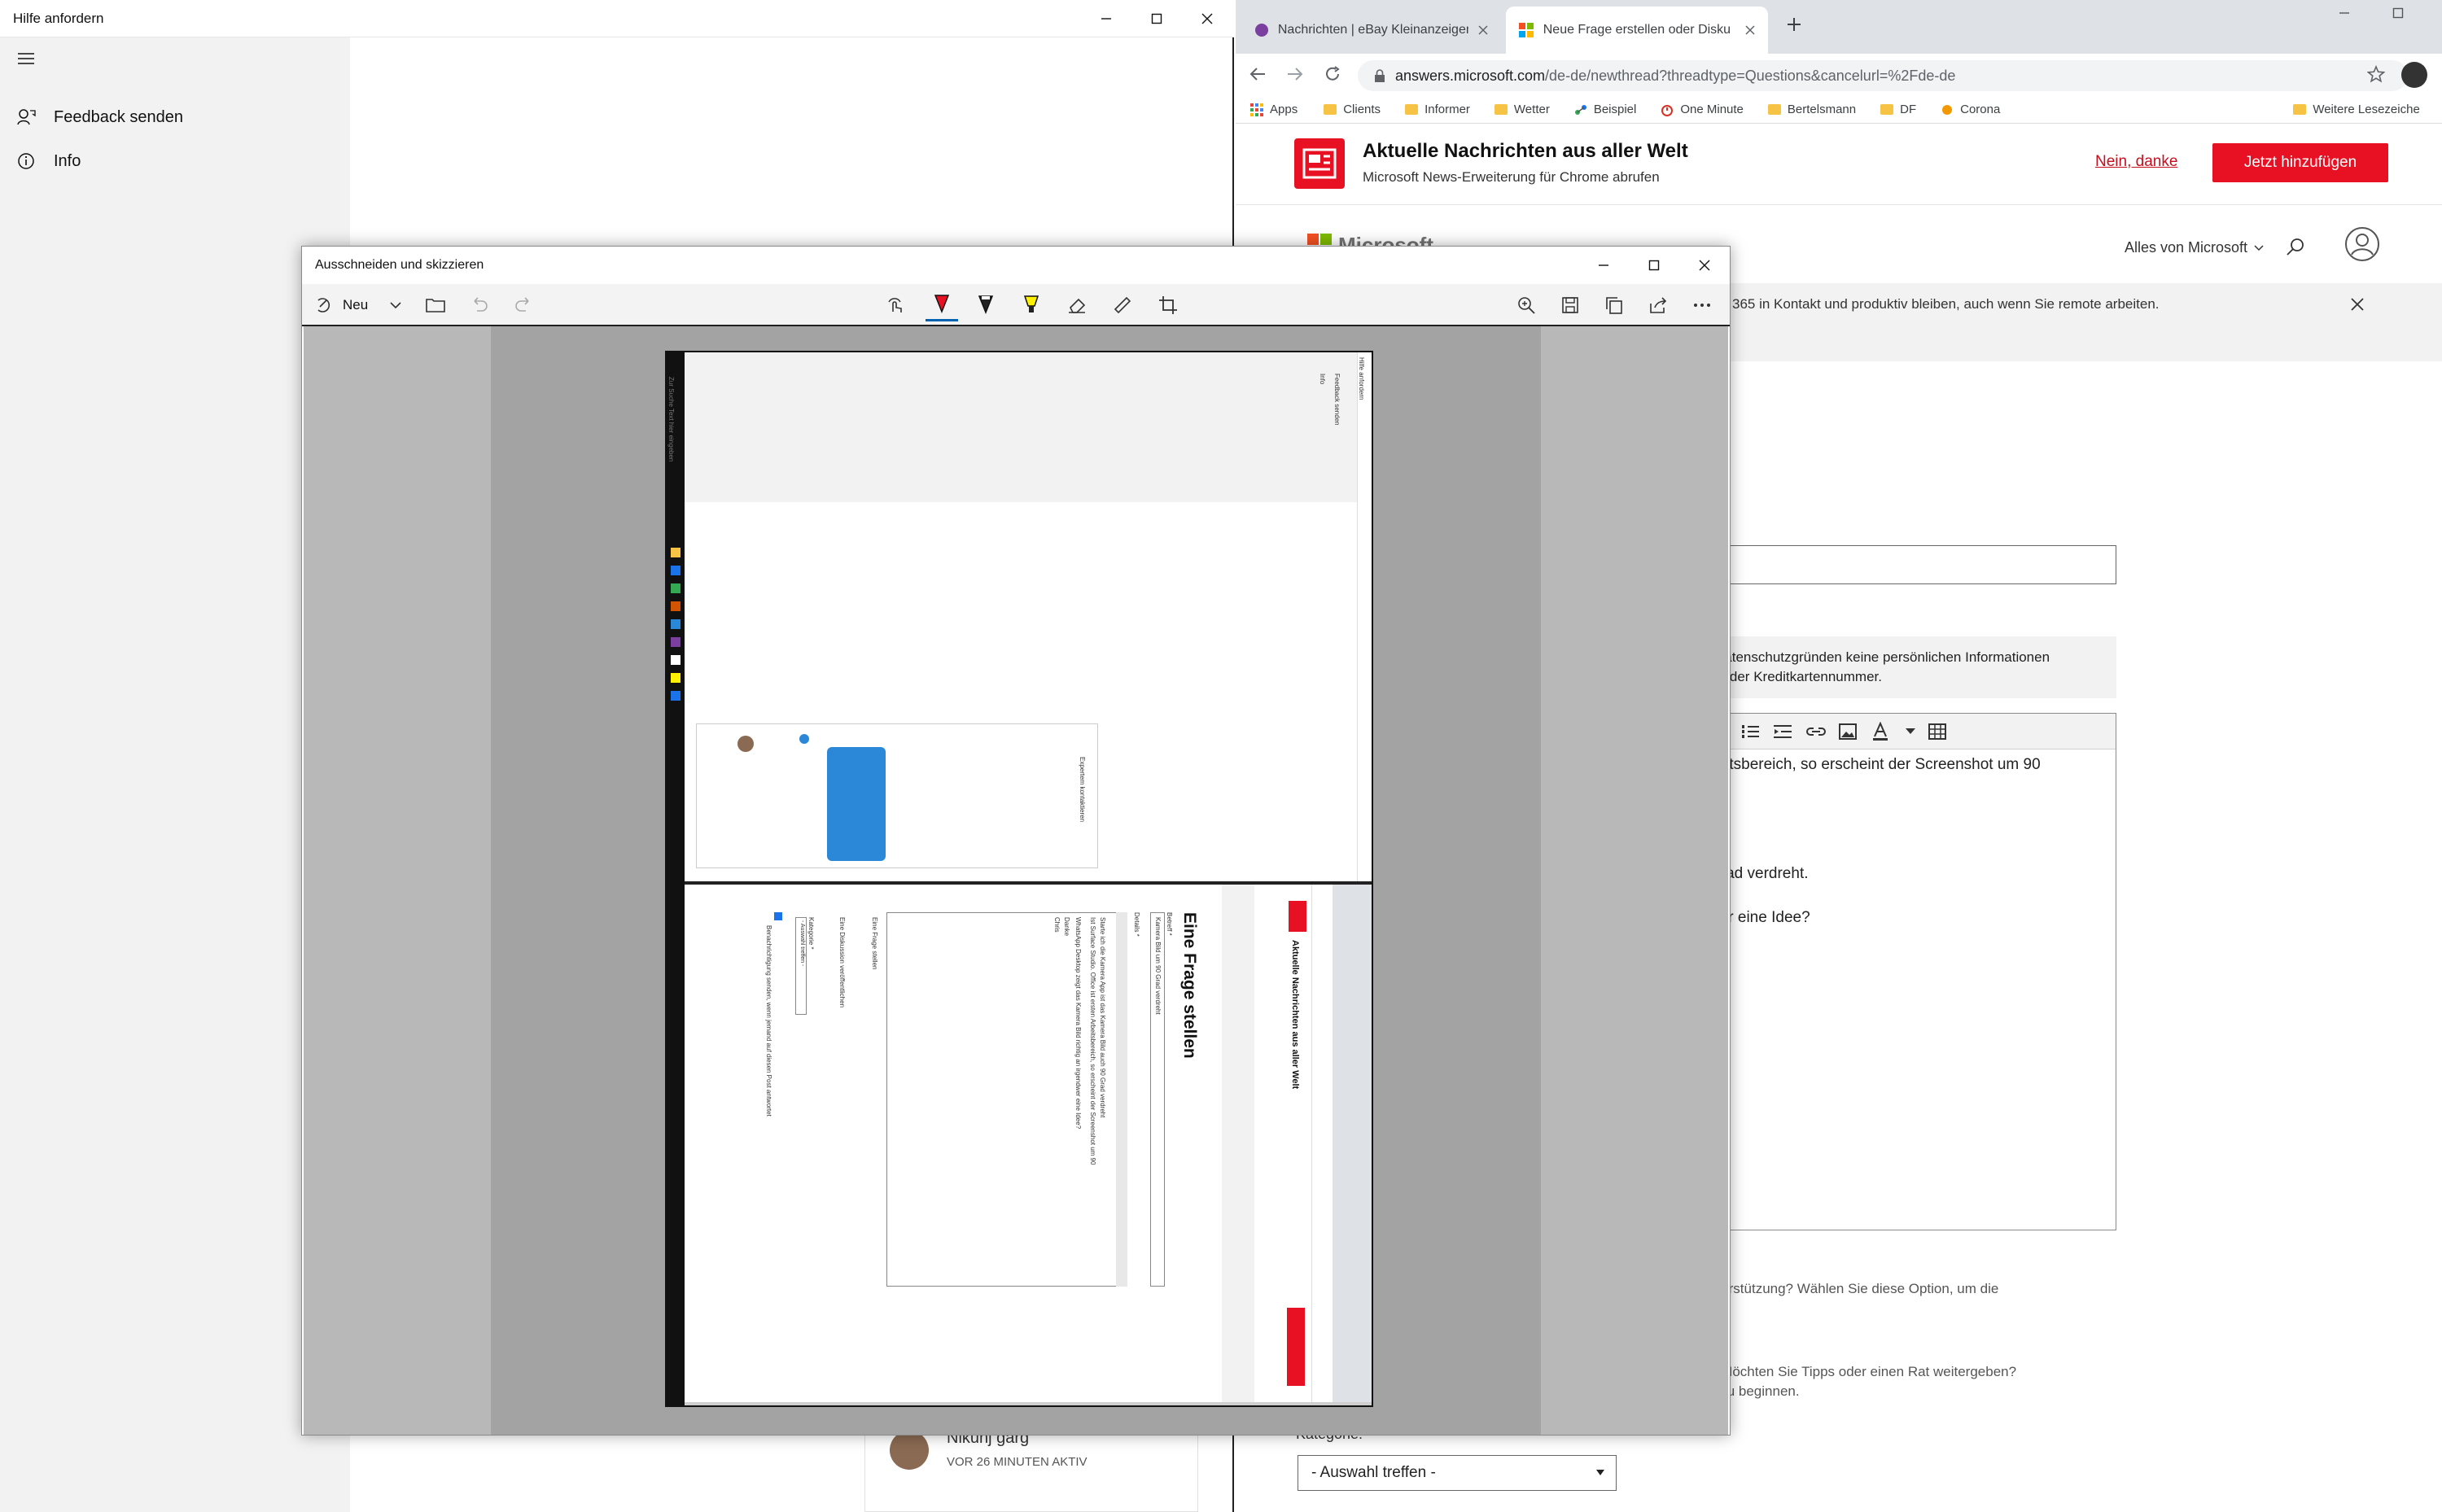 This screenshot has width=2442, height=1512. Describe the element at coordinates (1380, 75) in the screenshot. I see `lock-icon` at that location.